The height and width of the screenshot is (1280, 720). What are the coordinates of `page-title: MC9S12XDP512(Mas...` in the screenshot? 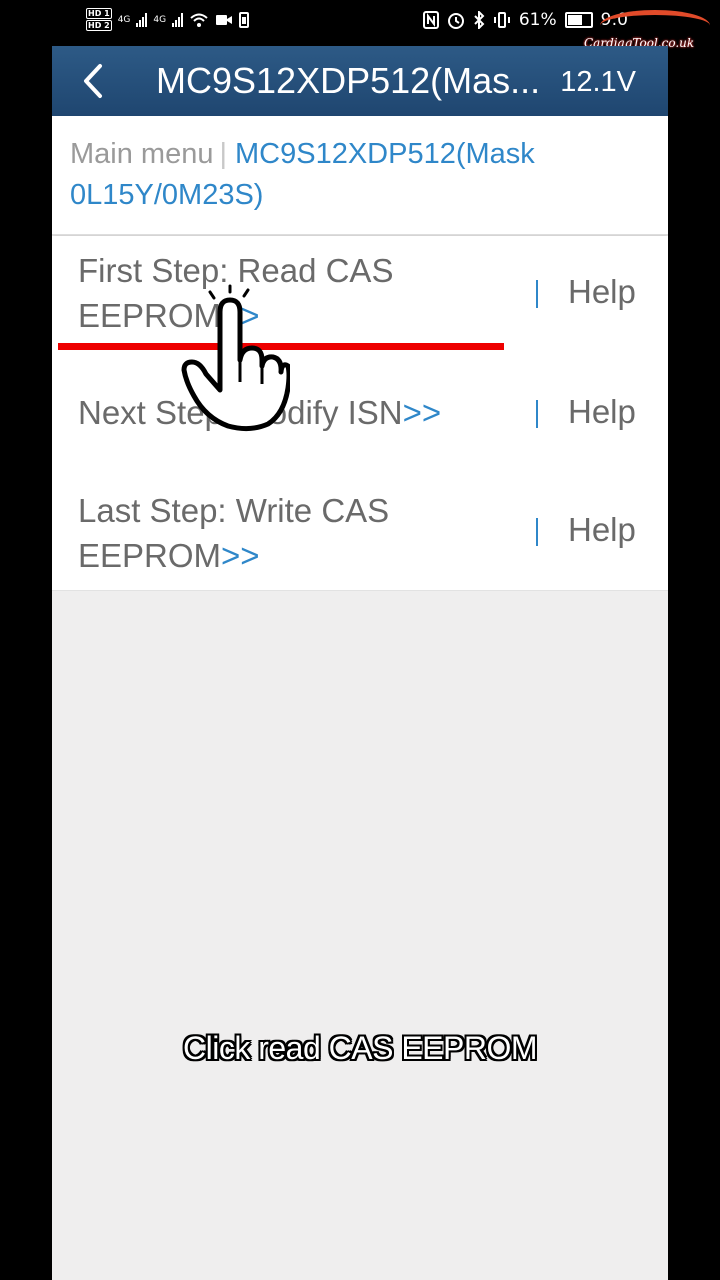 It's located at (348, 80).